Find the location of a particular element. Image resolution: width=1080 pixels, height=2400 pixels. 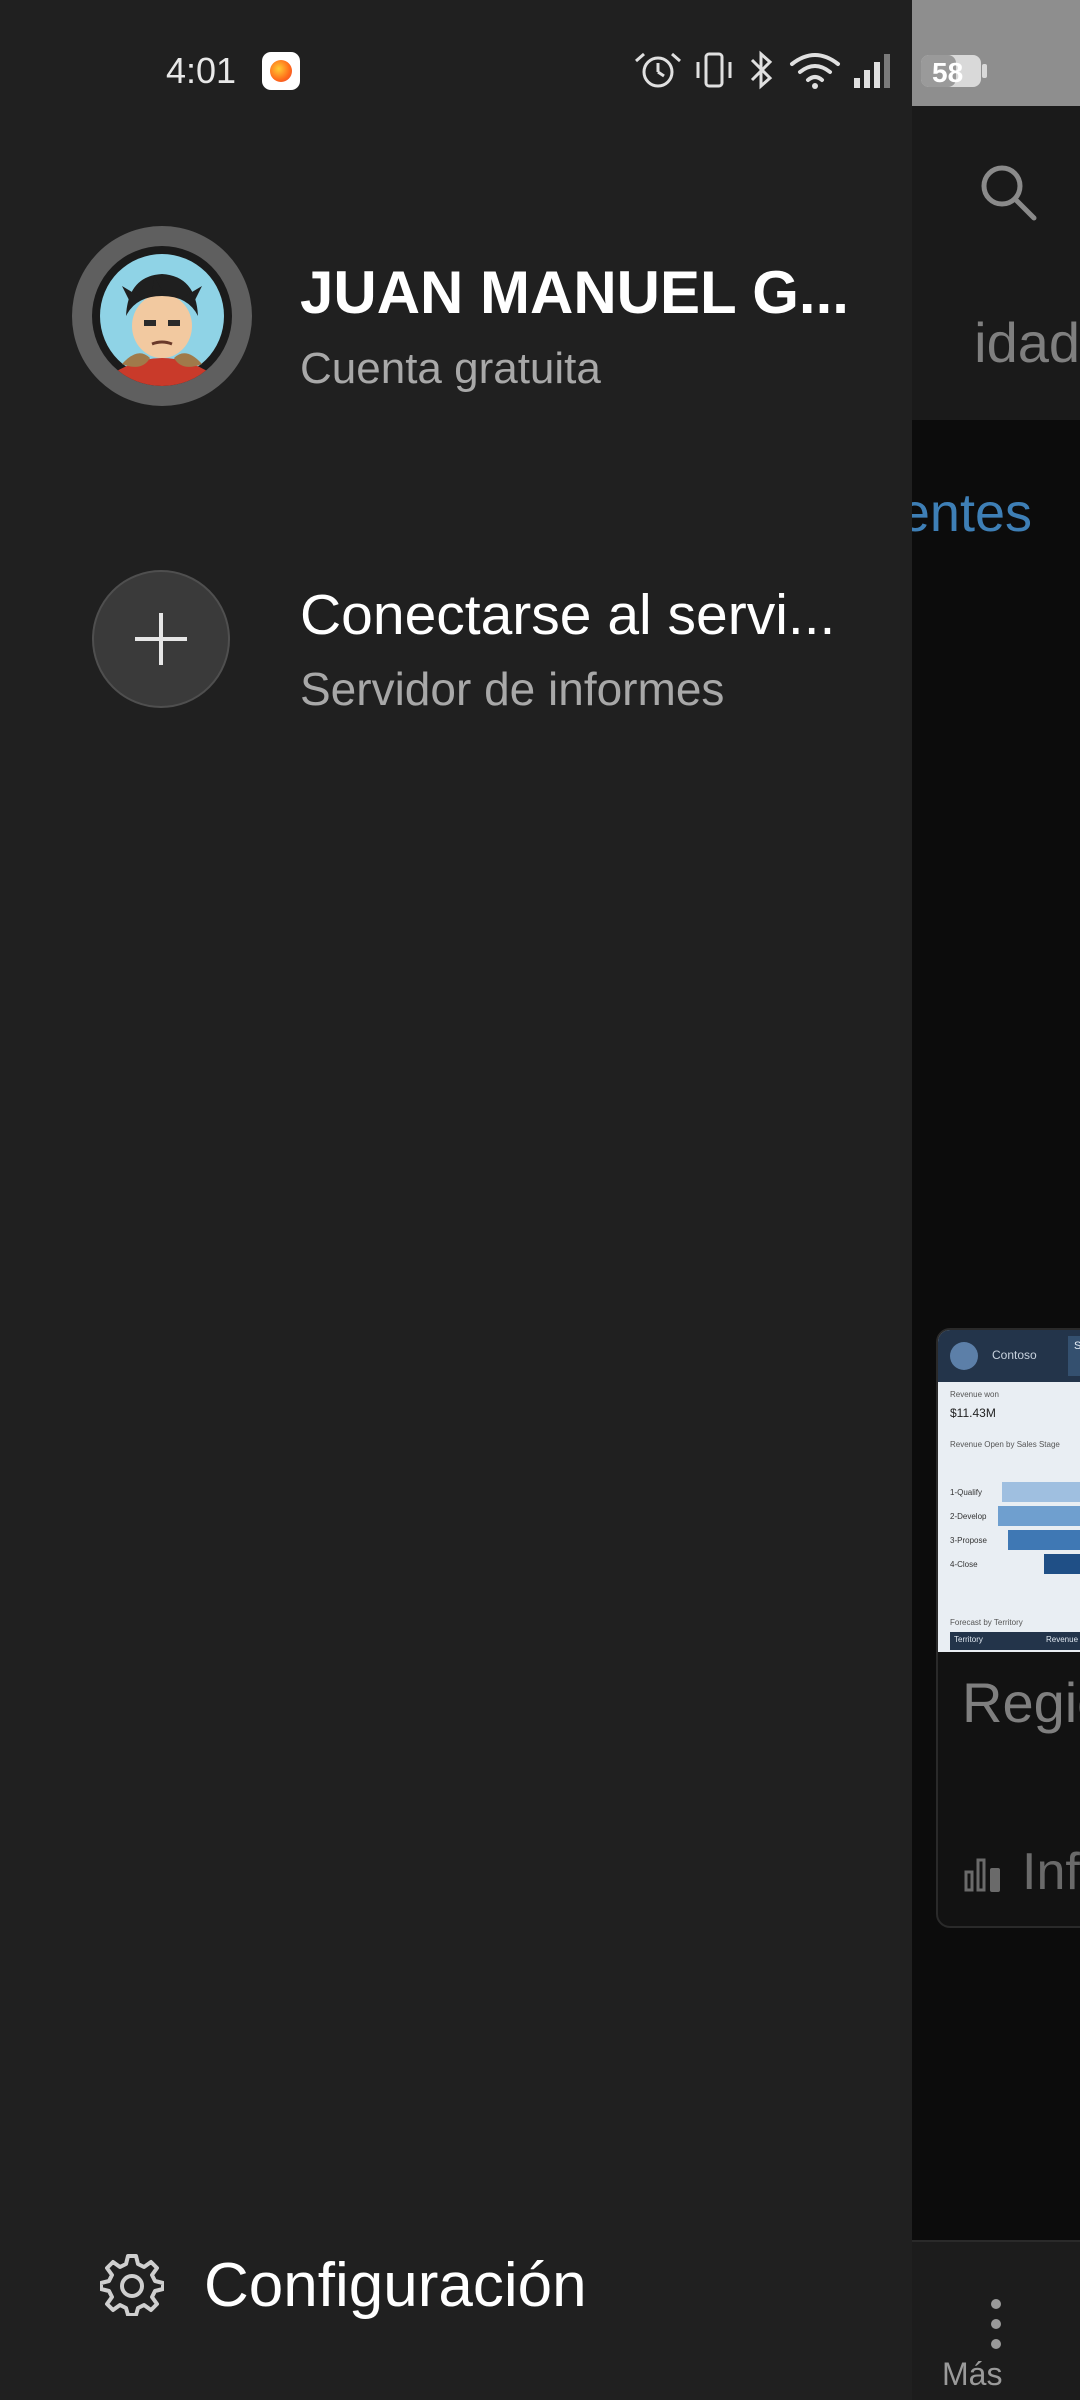

thumbnail-kpi-value: $11.43M is located at coordinates (973, 1413).